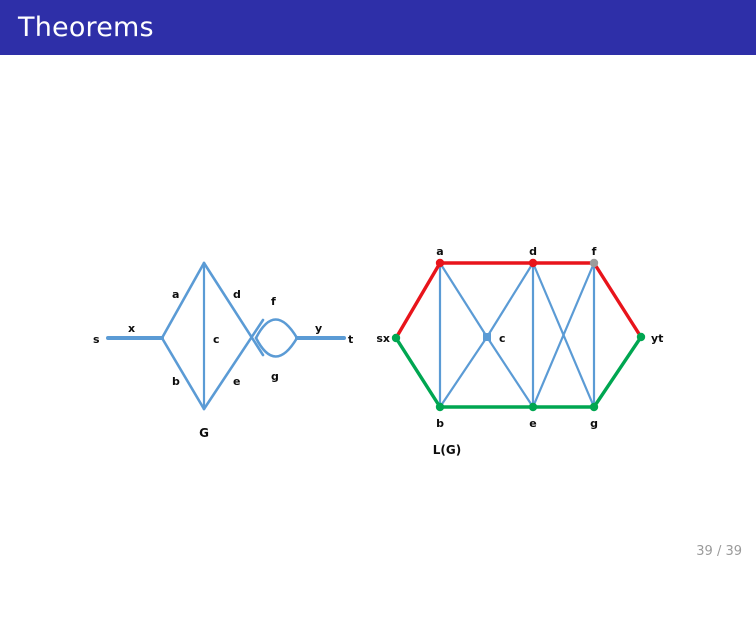 The height and width of the screenshot is (622, 756). I want to click on g-edge-label-d: d, so click(237, 294).